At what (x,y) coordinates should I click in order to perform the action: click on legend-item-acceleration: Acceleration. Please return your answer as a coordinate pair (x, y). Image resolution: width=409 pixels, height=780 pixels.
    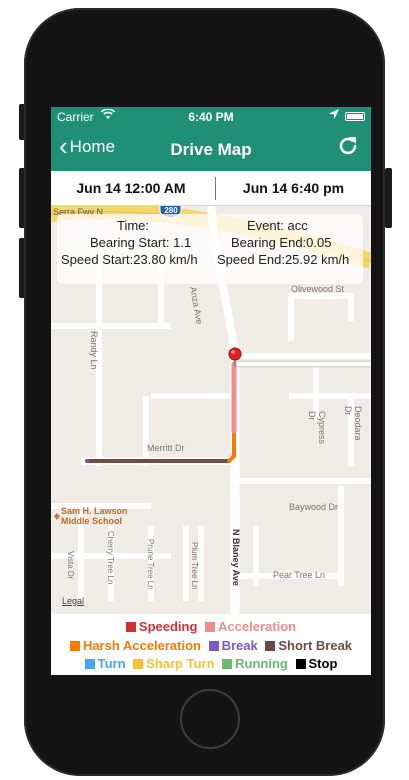
    Looking at the image, I should click on (250, 626).